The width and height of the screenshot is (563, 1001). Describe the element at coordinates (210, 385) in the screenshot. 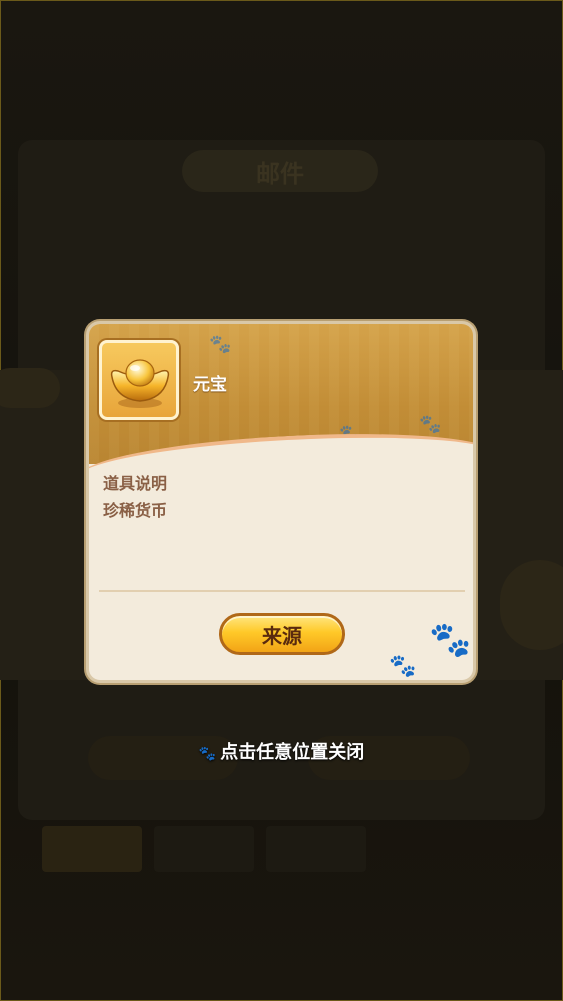

I see `item-name: 元宝` at that location.